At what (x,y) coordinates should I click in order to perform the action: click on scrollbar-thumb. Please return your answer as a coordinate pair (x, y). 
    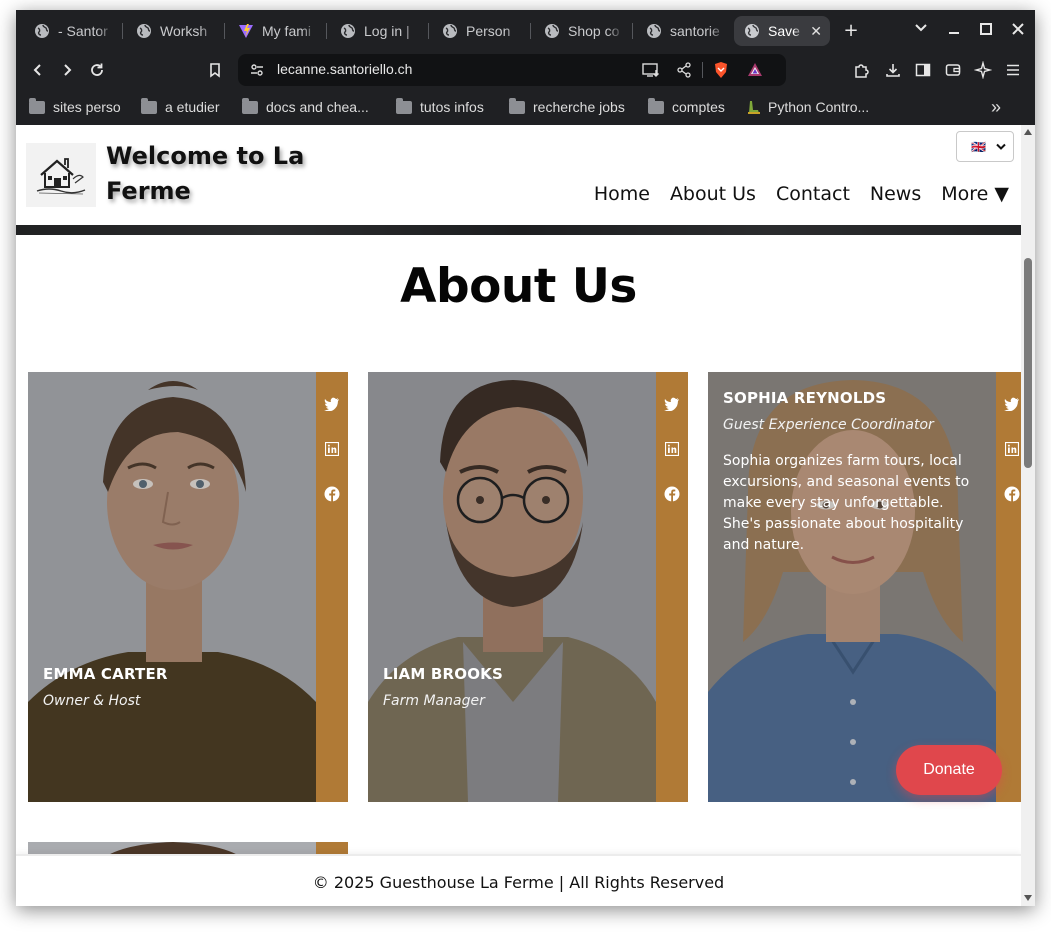
    Looking at the image, I should click on (1028, 363).